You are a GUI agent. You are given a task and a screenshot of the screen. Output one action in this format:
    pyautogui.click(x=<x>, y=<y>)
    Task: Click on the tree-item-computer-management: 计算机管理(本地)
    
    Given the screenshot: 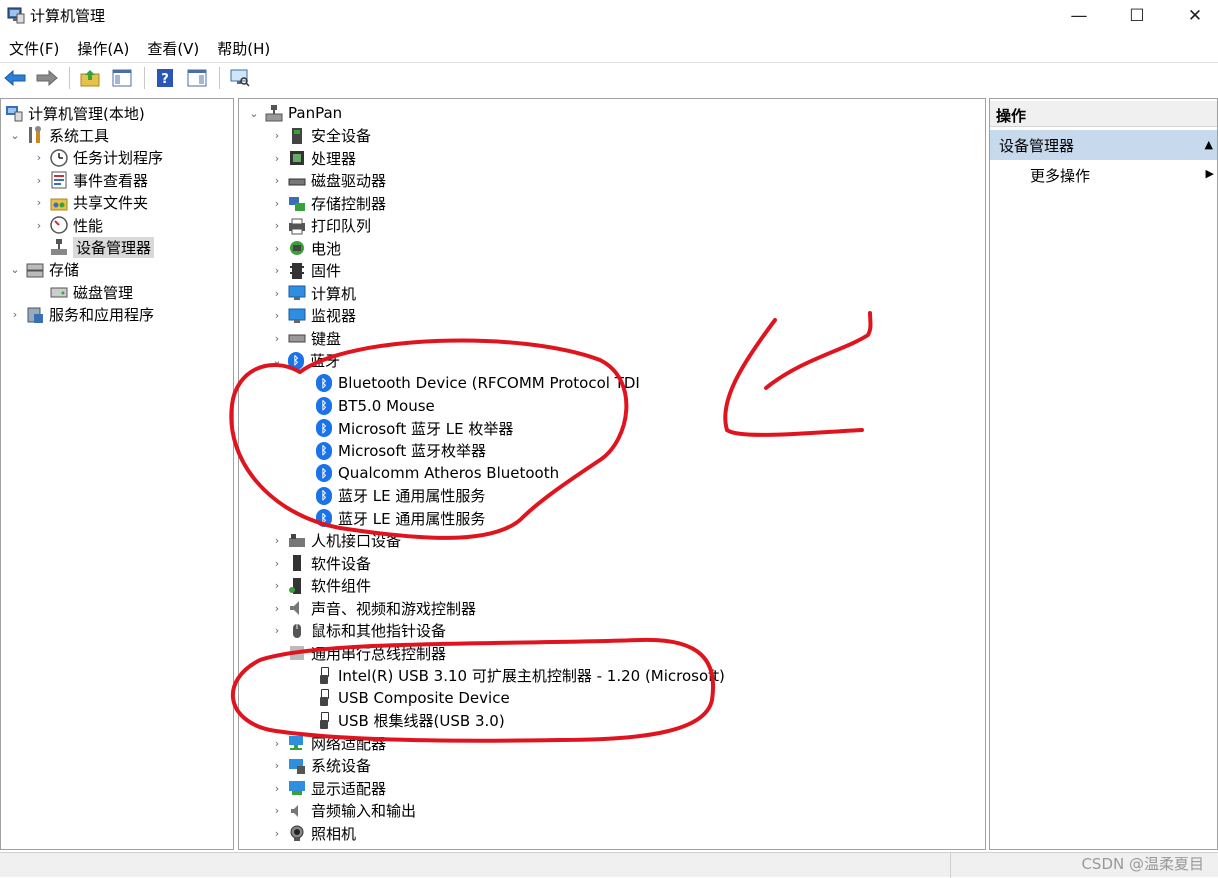 What is the action you would take?
    pyautogui.click(x=73, y=113)
    